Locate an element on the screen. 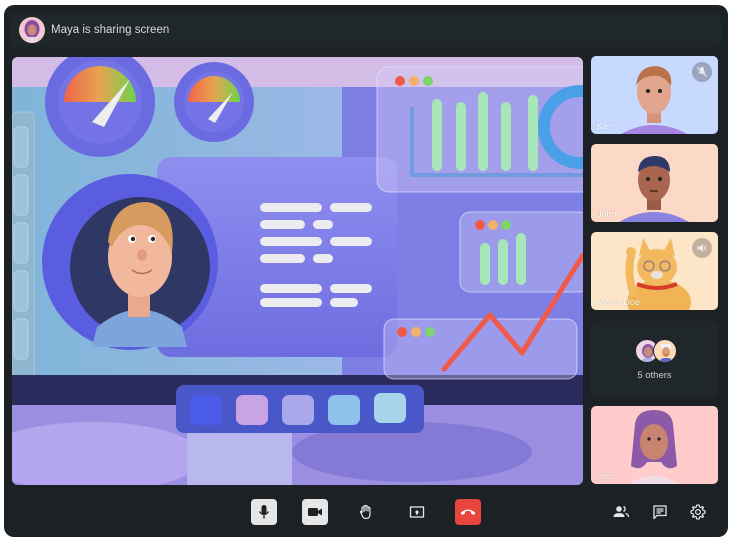 This screenshot has width=732, height=540. raise-hand-button is located at coordinates (366, 512).